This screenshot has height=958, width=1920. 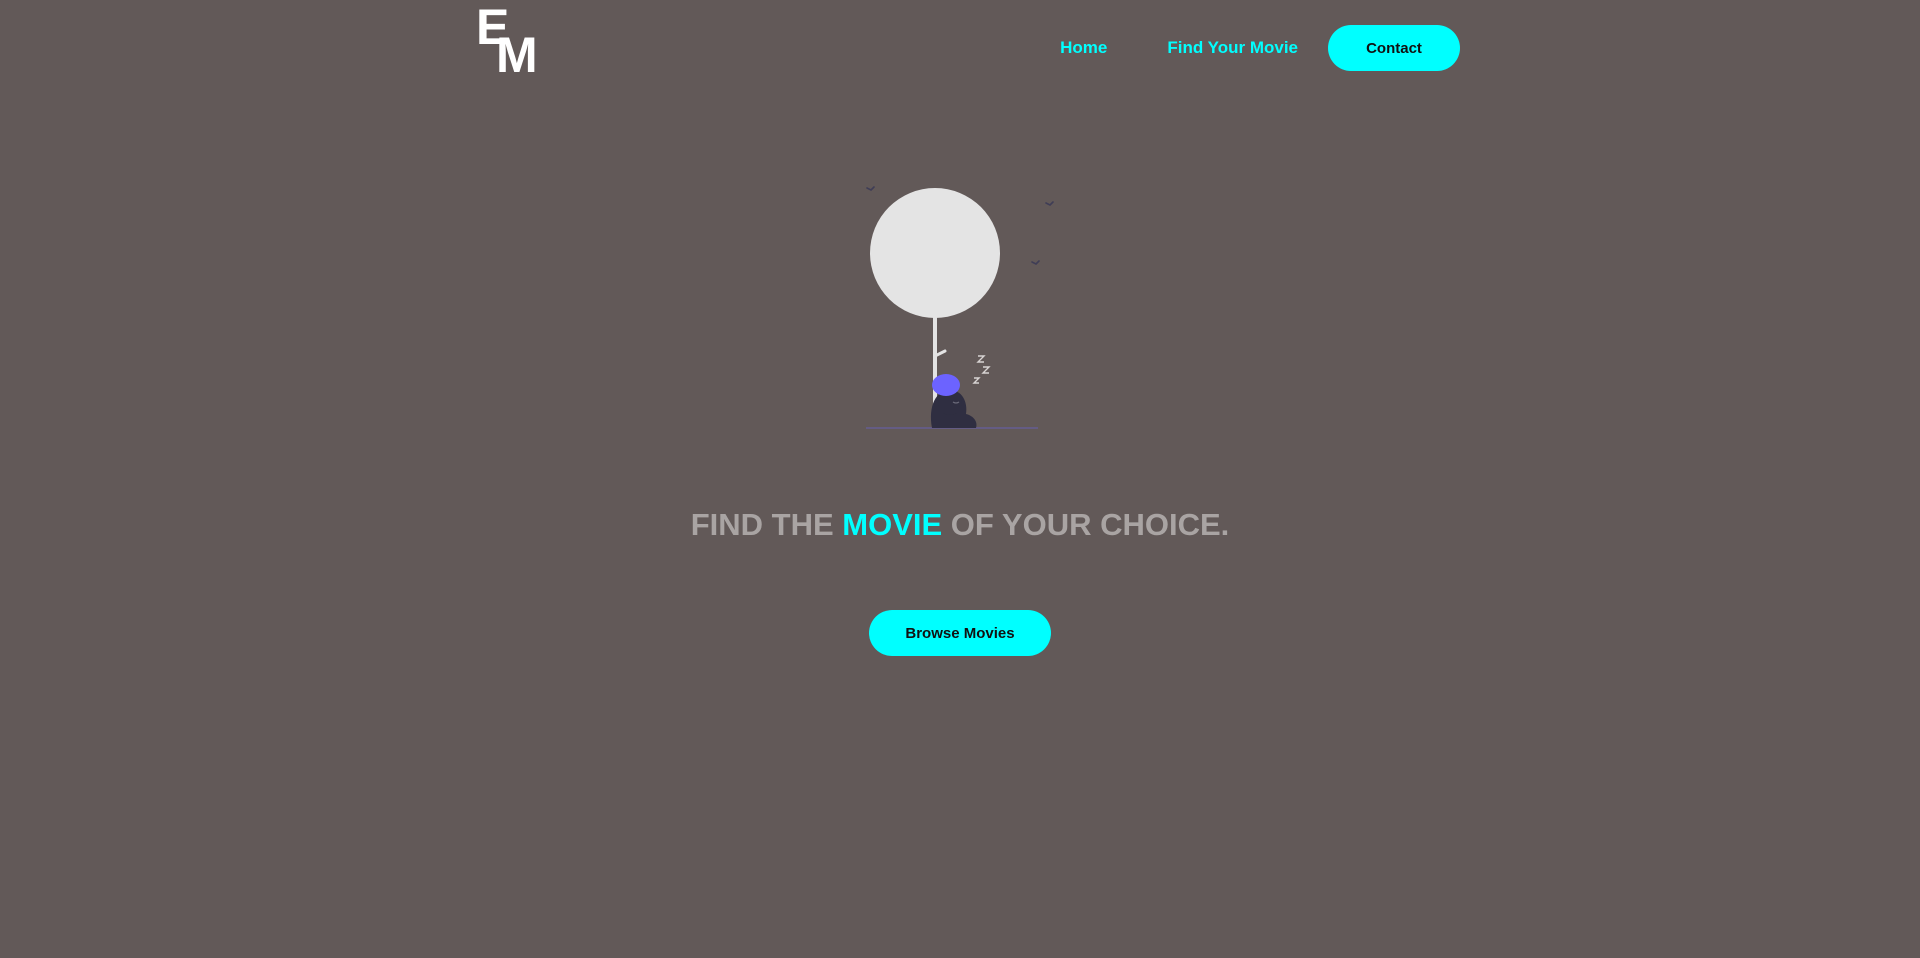 I want to click on tree-canopy, so click(x=935, y=253).